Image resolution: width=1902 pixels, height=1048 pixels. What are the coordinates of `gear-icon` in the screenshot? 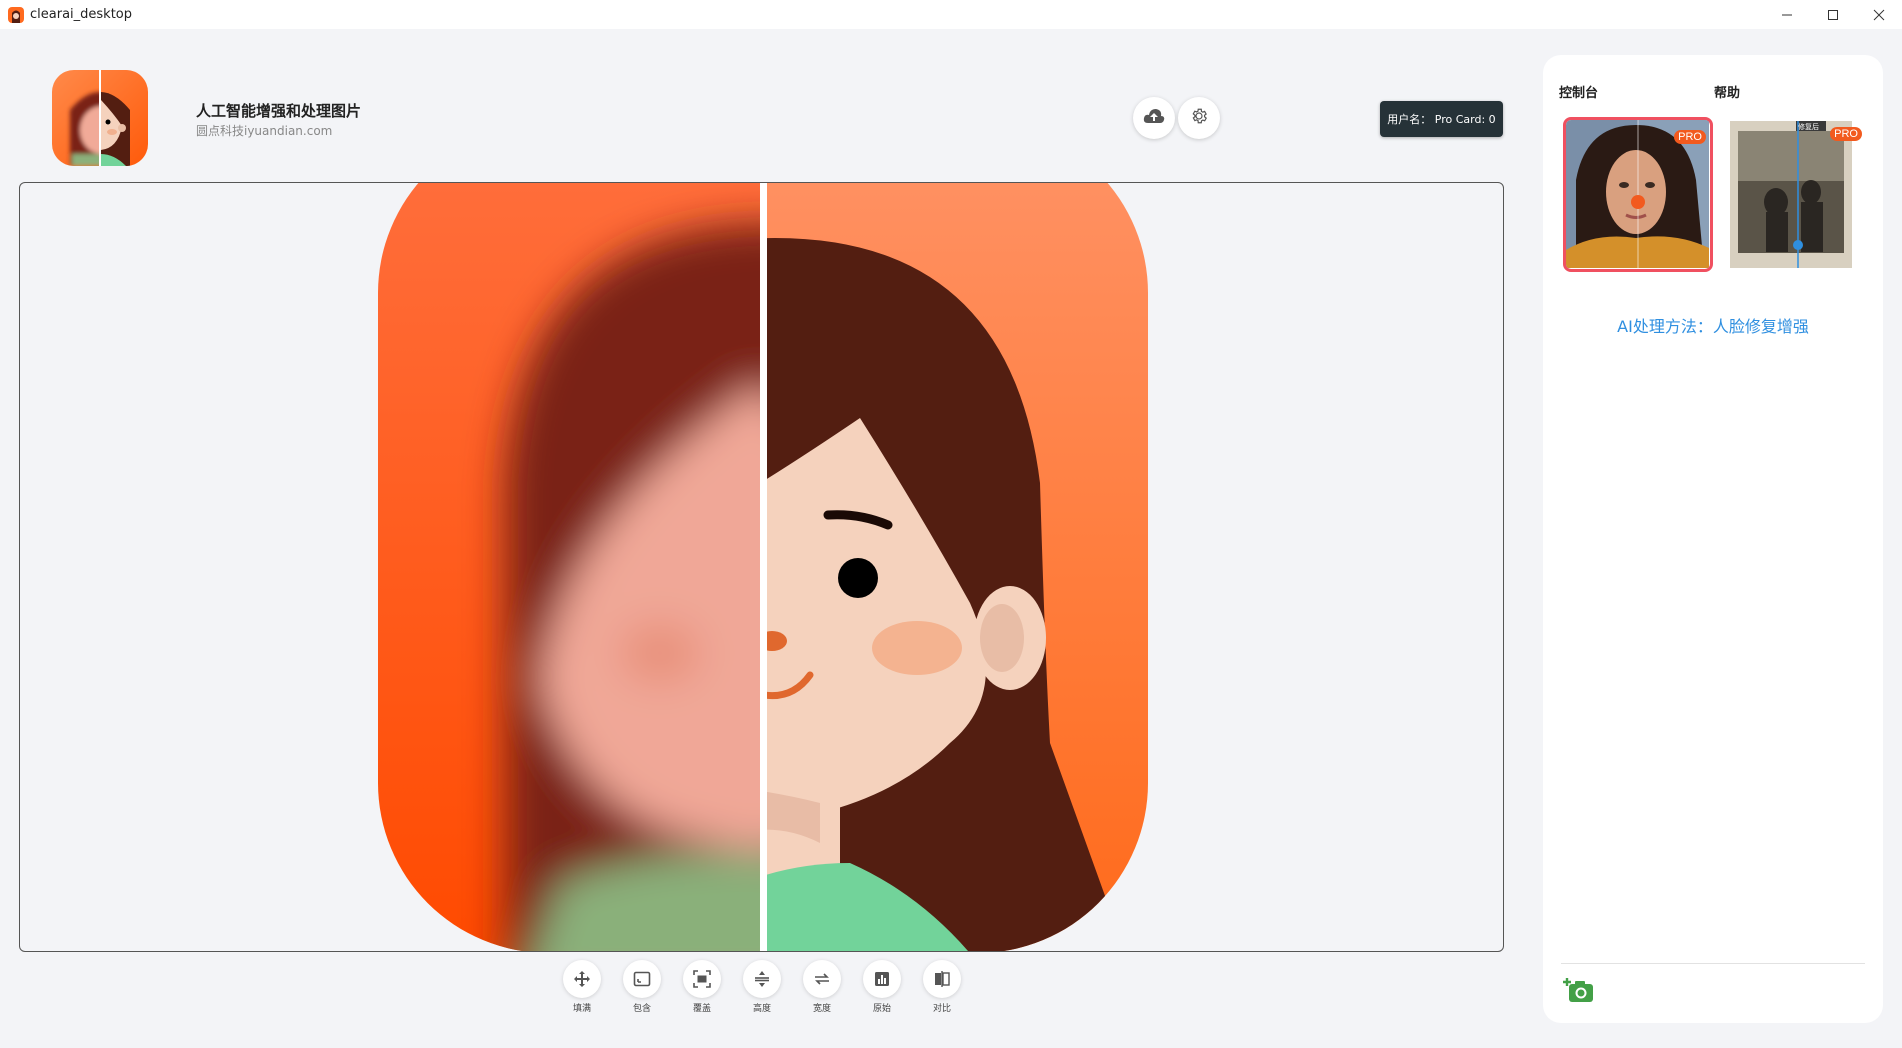 It's located at (1199, 118).